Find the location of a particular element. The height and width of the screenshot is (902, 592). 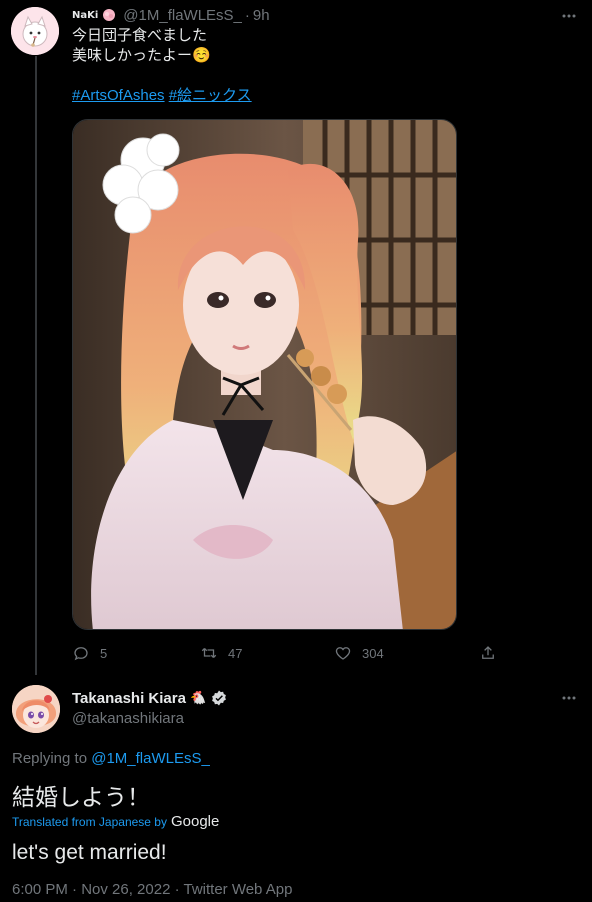

like-button: 304 is located at coordinates (359, 653).